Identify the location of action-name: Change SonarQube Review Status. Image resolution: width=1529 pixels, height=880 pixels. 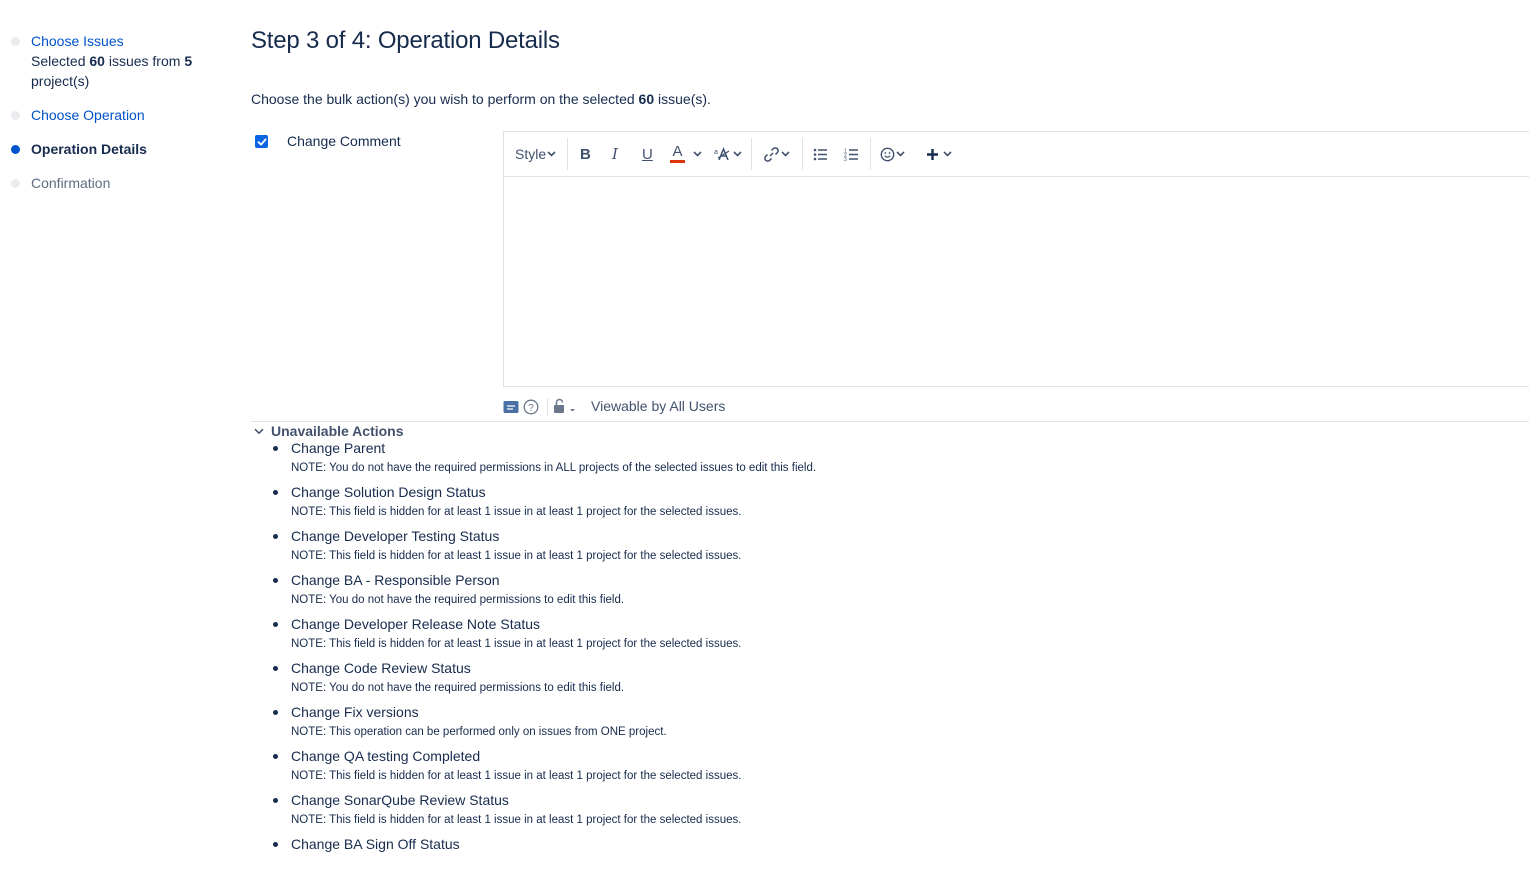
(400, 800).